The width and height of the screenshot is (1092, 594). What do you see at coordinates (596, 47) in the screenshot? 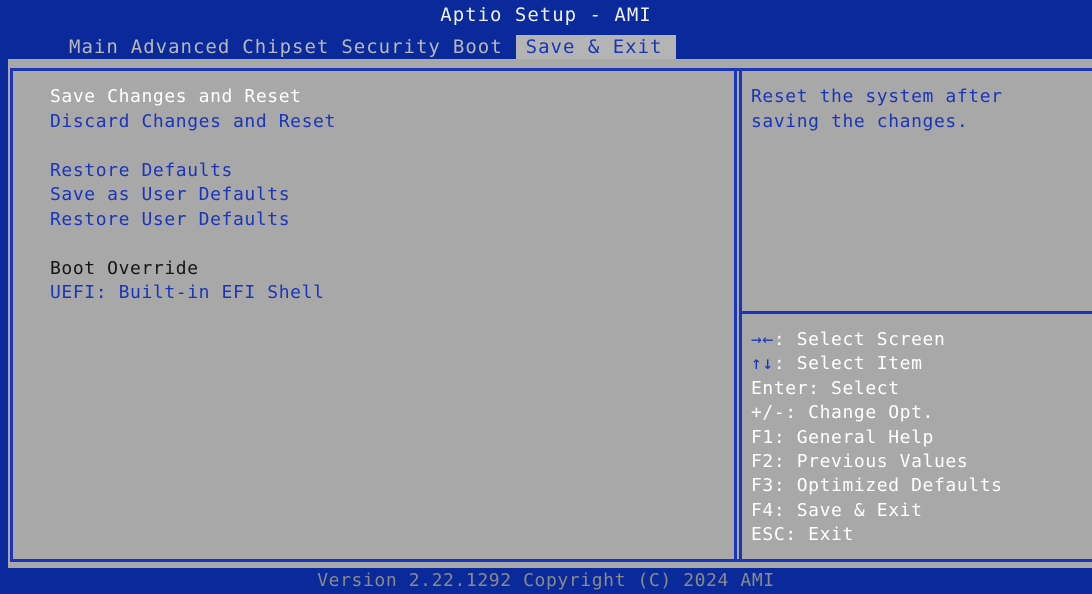
I see `tab-save-exit: Save & Exit` at bounding box center [596, 47].